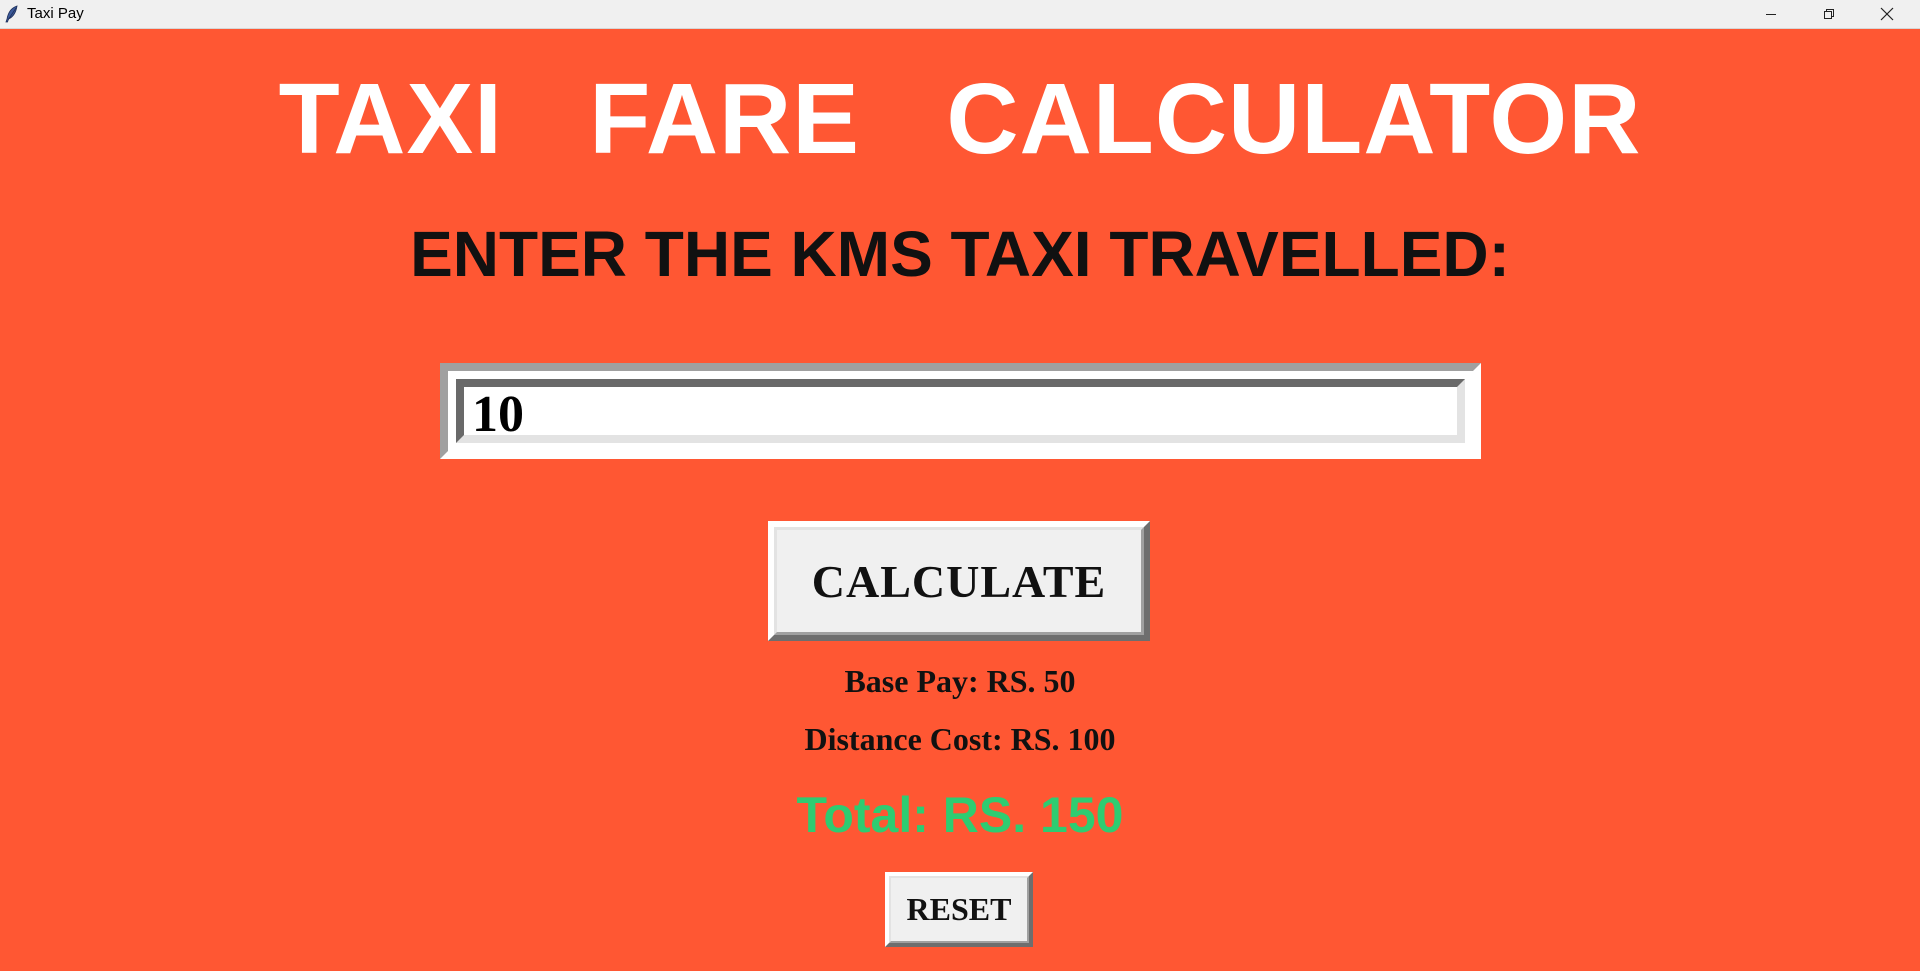 Image resolution: width=1920 pixels, height=971 pixels. Describe the element at coordinates (960, 739) in the screenshot. I see `distance-cost-text: Distance Cost: RS. 100` at that location.